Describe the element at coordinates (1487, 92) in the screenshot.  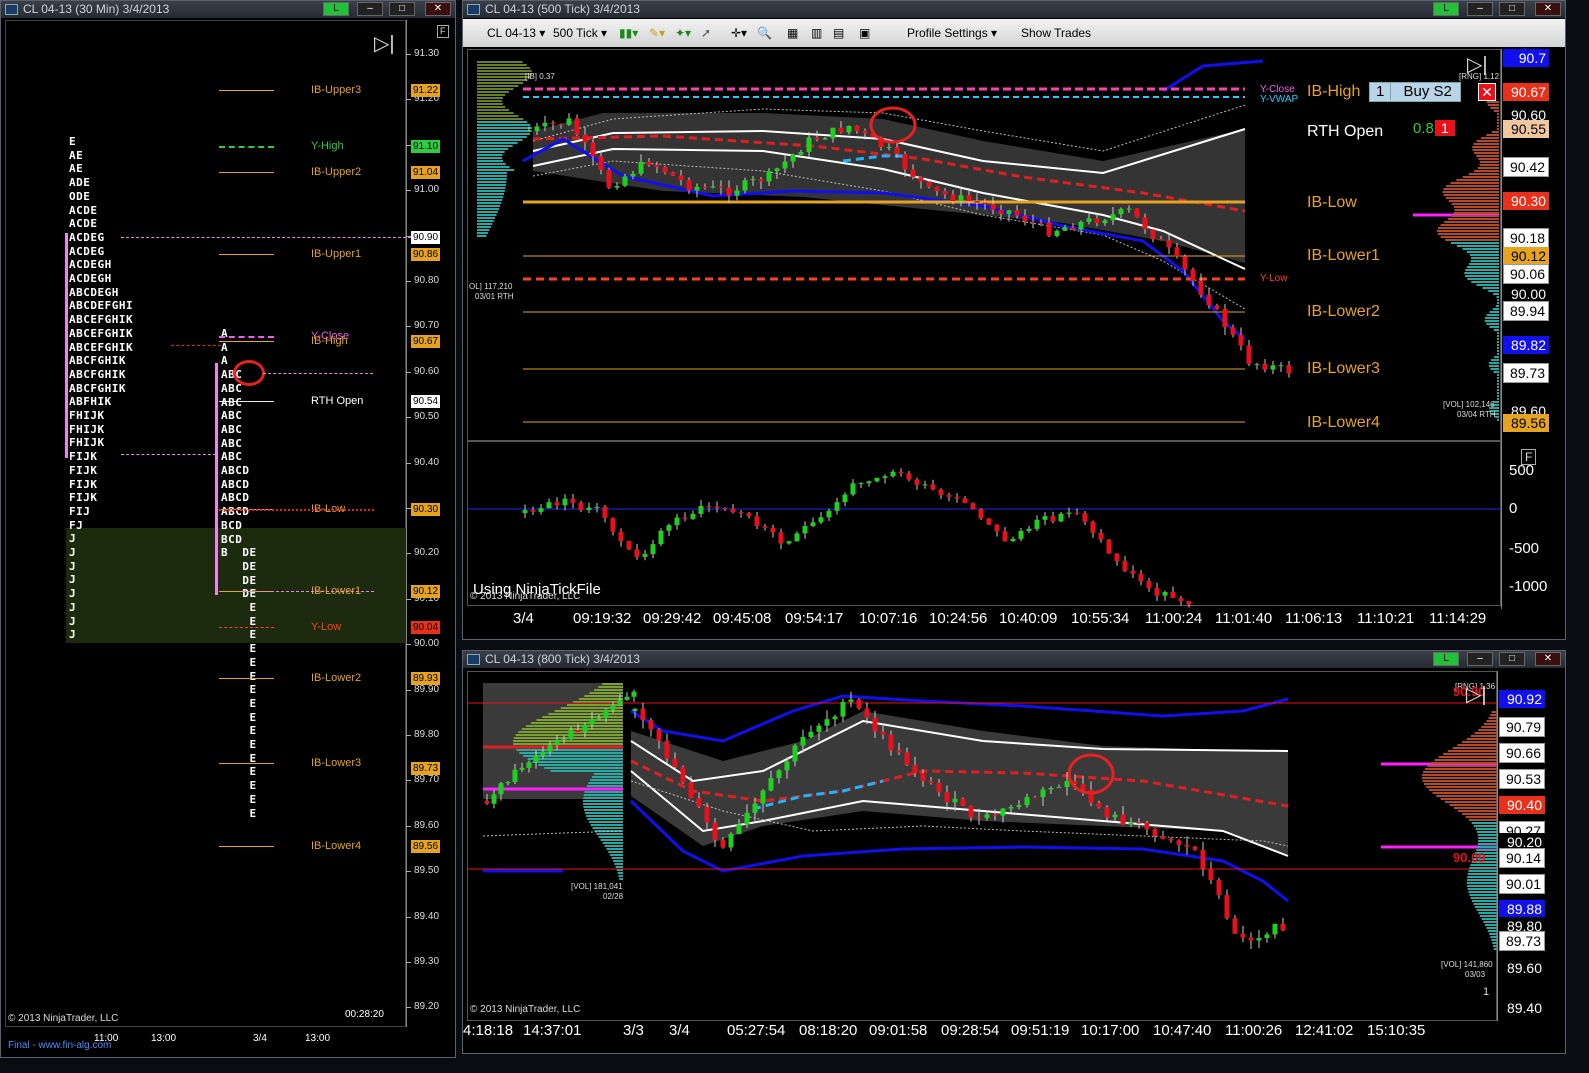
I see `cancel-order-icon: ✕` at that location.